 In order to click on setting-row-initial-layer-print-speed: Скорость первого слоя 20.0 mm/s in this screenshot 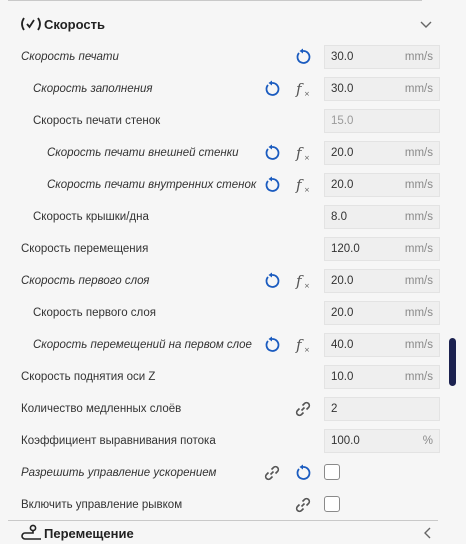, I will do `click(229, 317)`.